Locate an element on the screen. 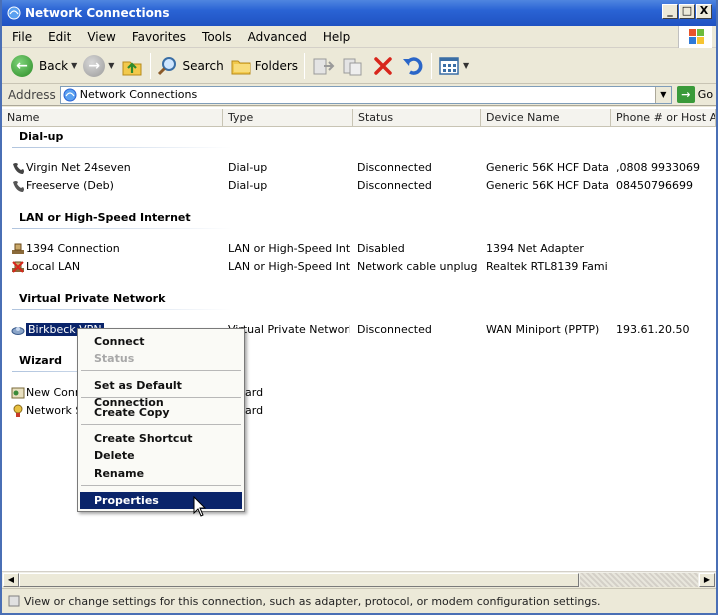 The image size is (718, 615). copy-to-button is located at coordinates (353, 66).